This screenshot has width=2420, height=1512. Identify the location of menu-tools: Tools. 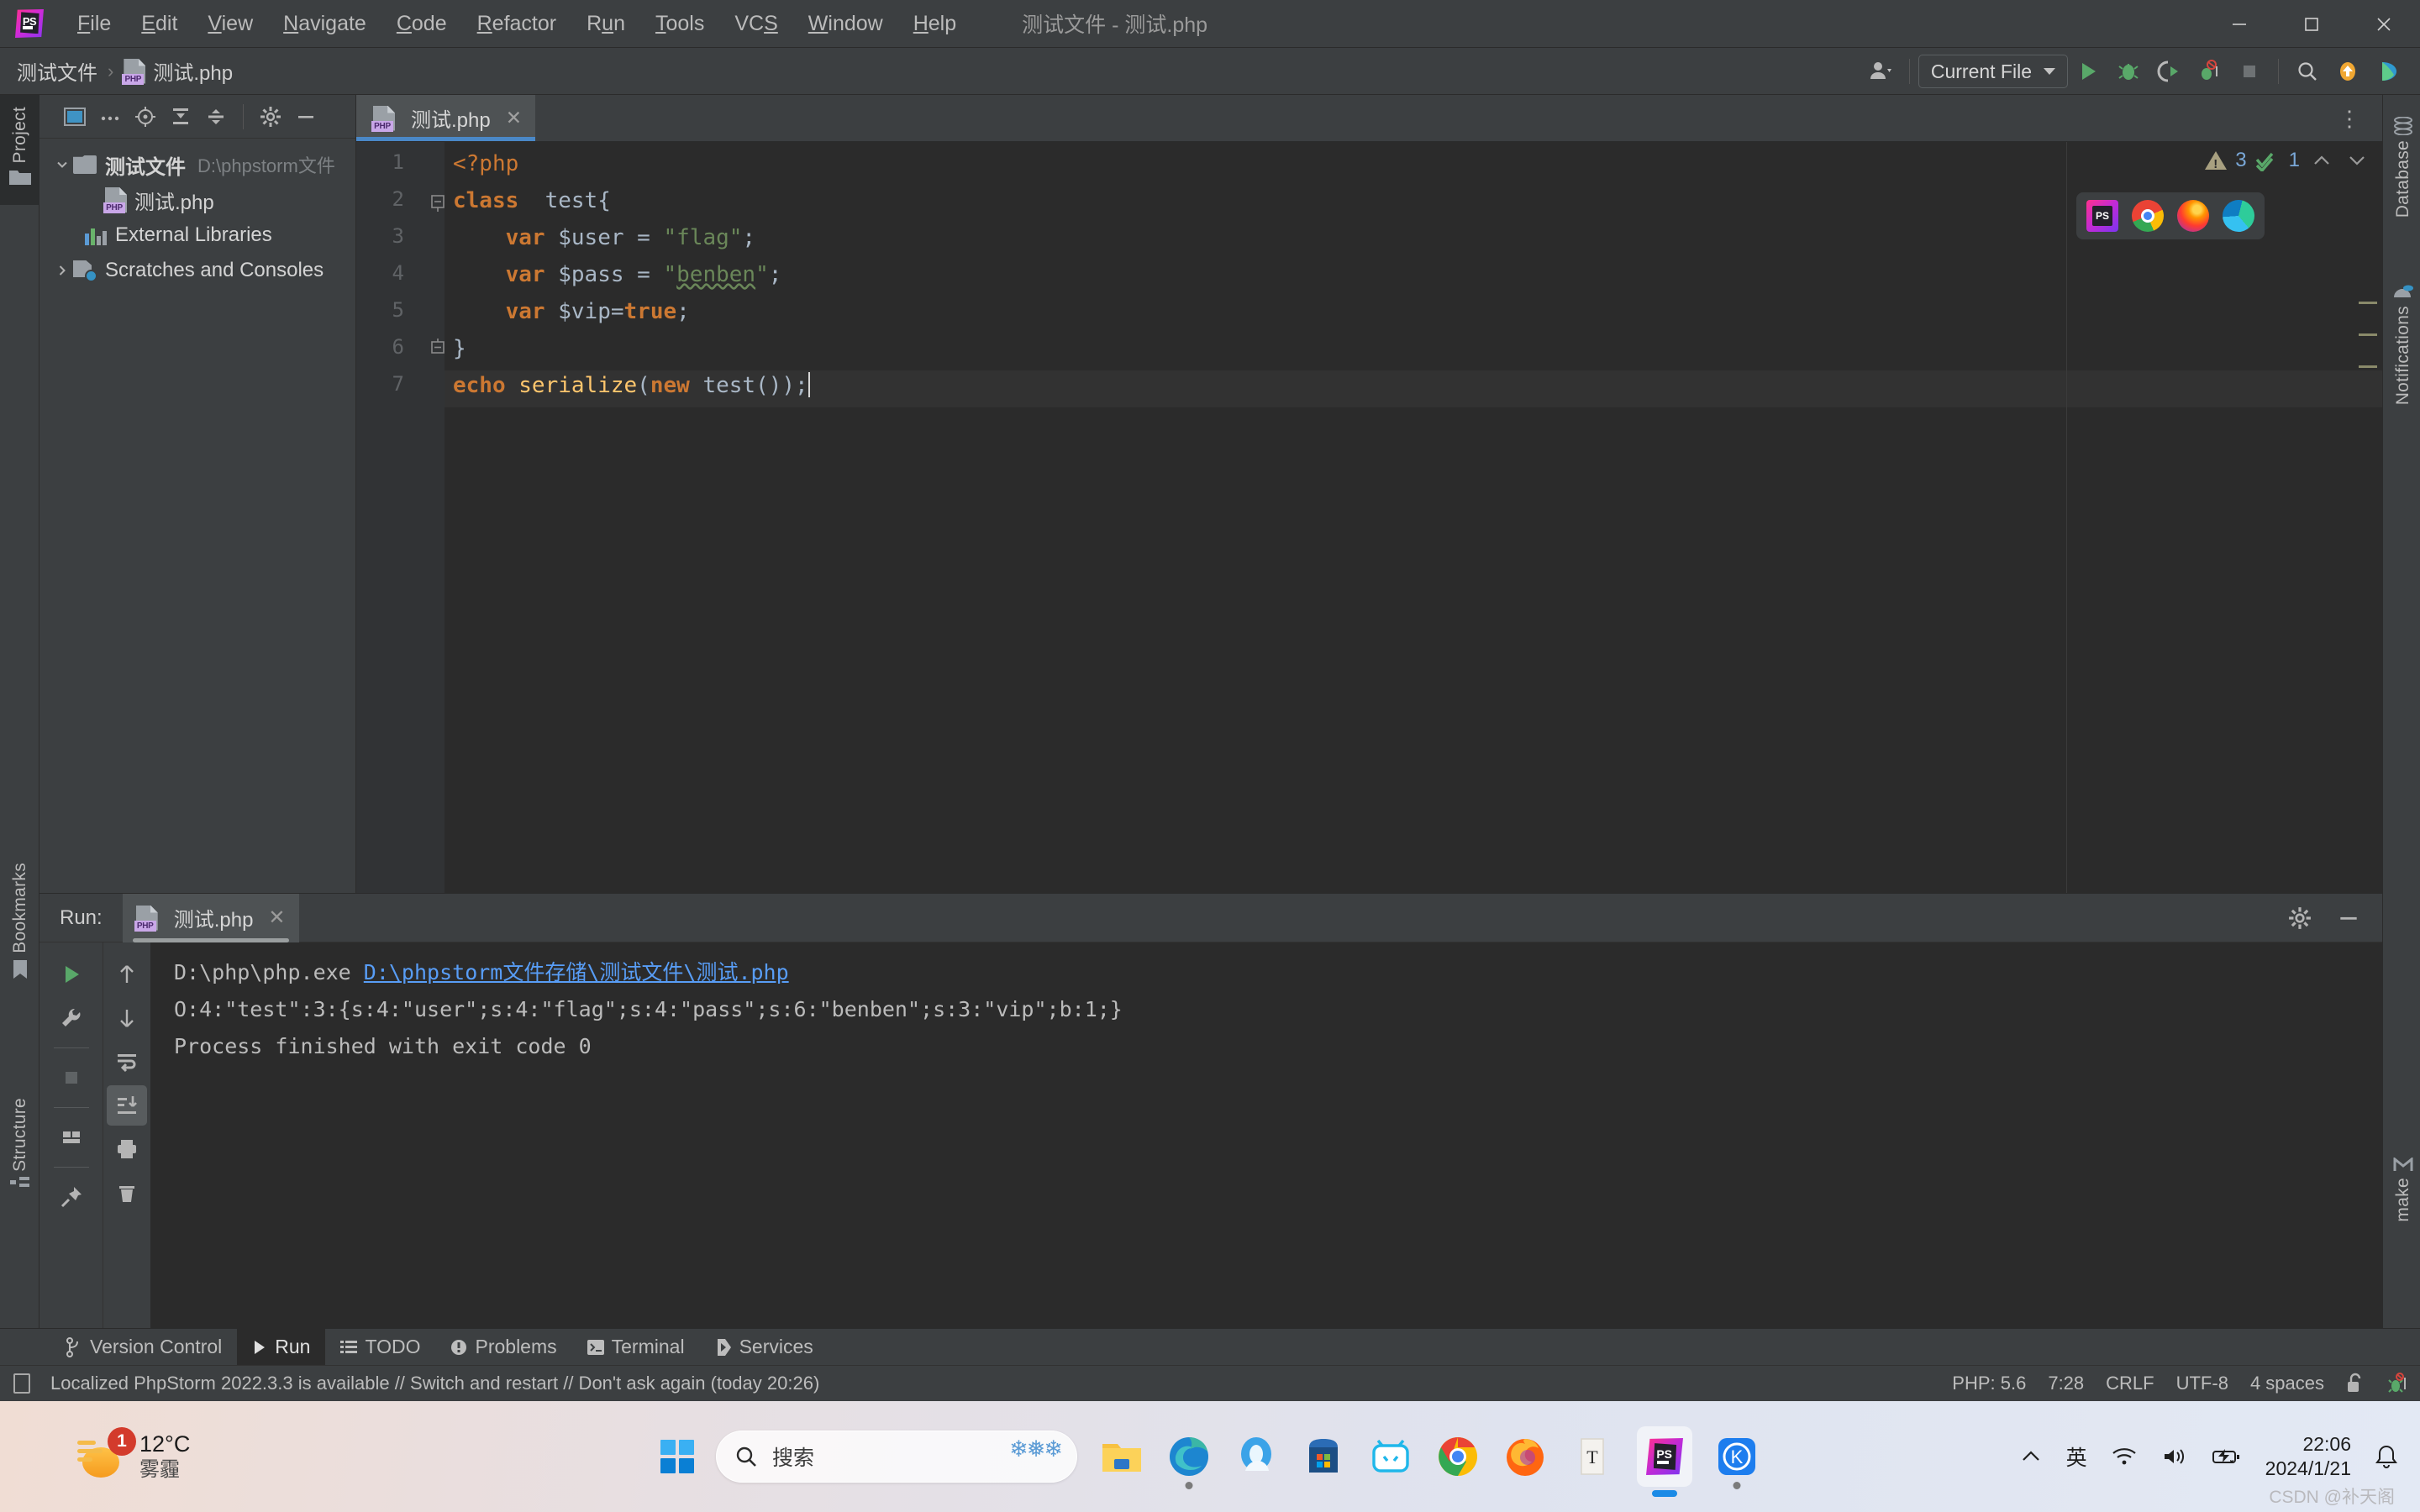
(679, 24).